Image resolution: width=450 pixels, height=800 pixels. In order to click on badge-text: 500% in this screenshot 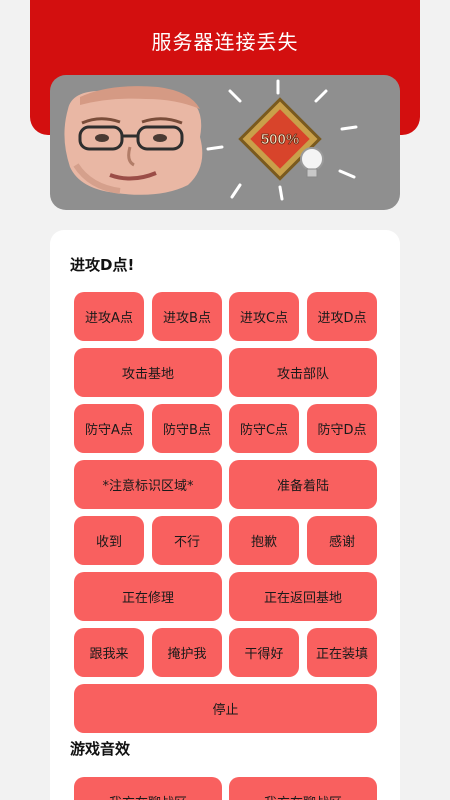, I will do `click(280, 139)`.